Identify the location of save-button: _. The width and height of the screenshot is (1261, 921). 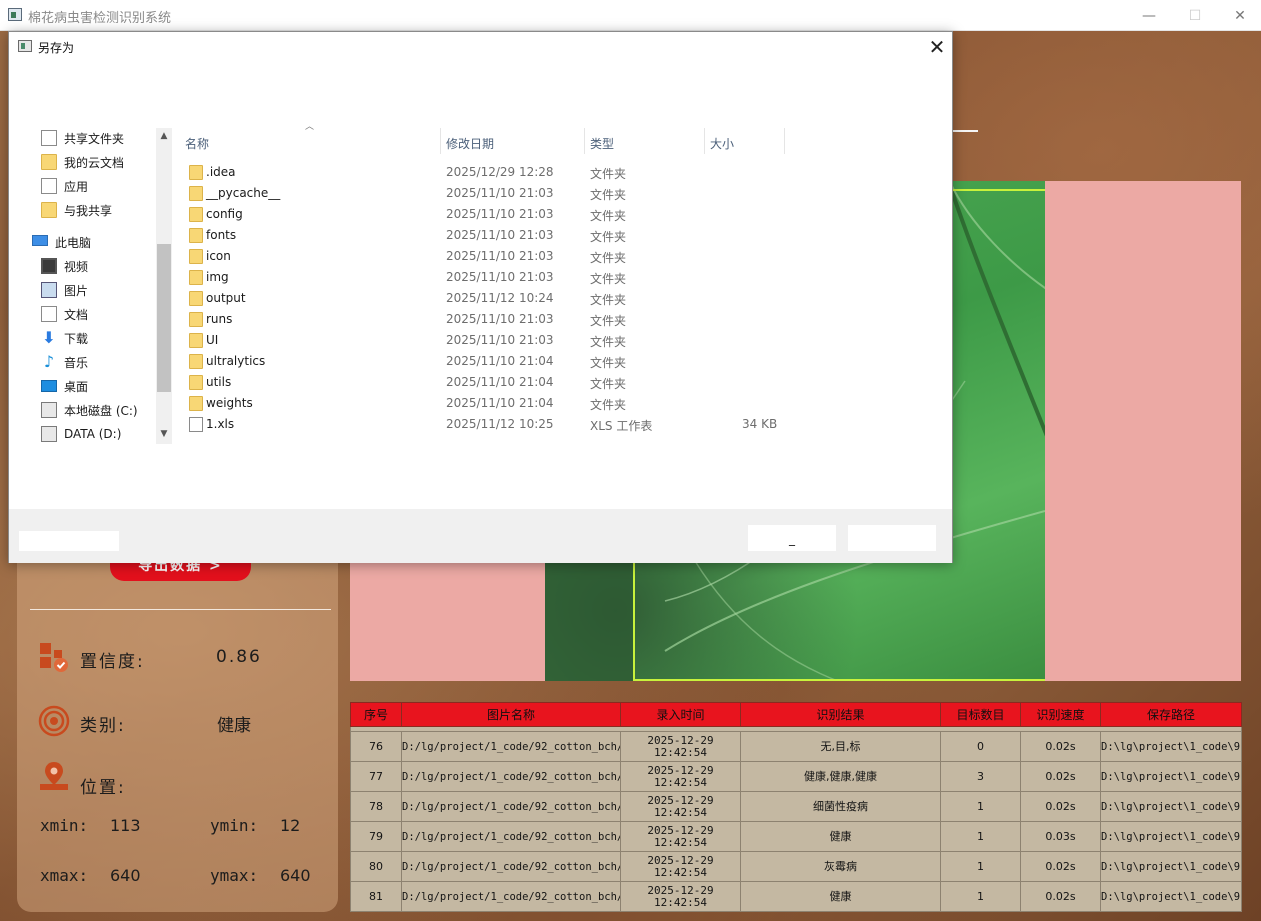
(792, 538).